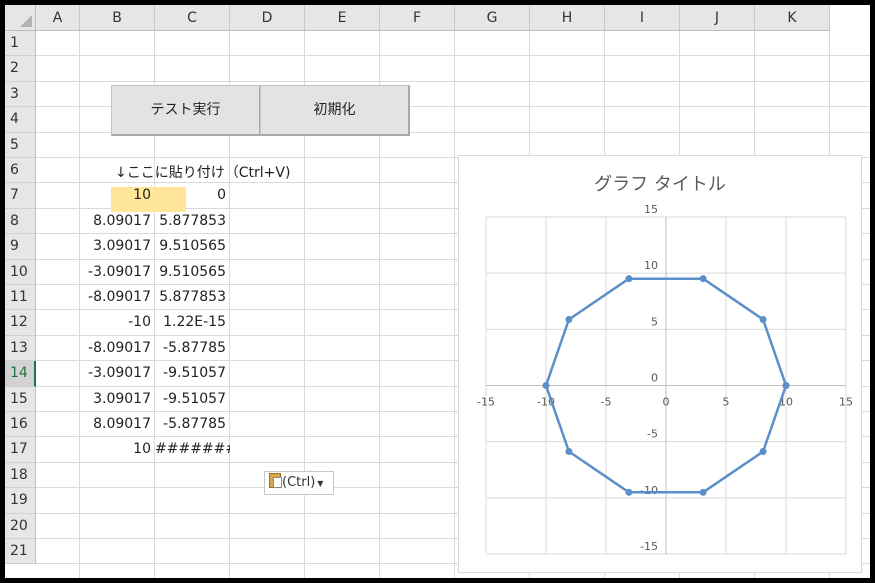 The width and height of the screenshot is (875, 583). What do you see at coordinates (186, 110) in the screenshot?
I see `run-test-button: テスト実行` at bounding box center [186, 110].